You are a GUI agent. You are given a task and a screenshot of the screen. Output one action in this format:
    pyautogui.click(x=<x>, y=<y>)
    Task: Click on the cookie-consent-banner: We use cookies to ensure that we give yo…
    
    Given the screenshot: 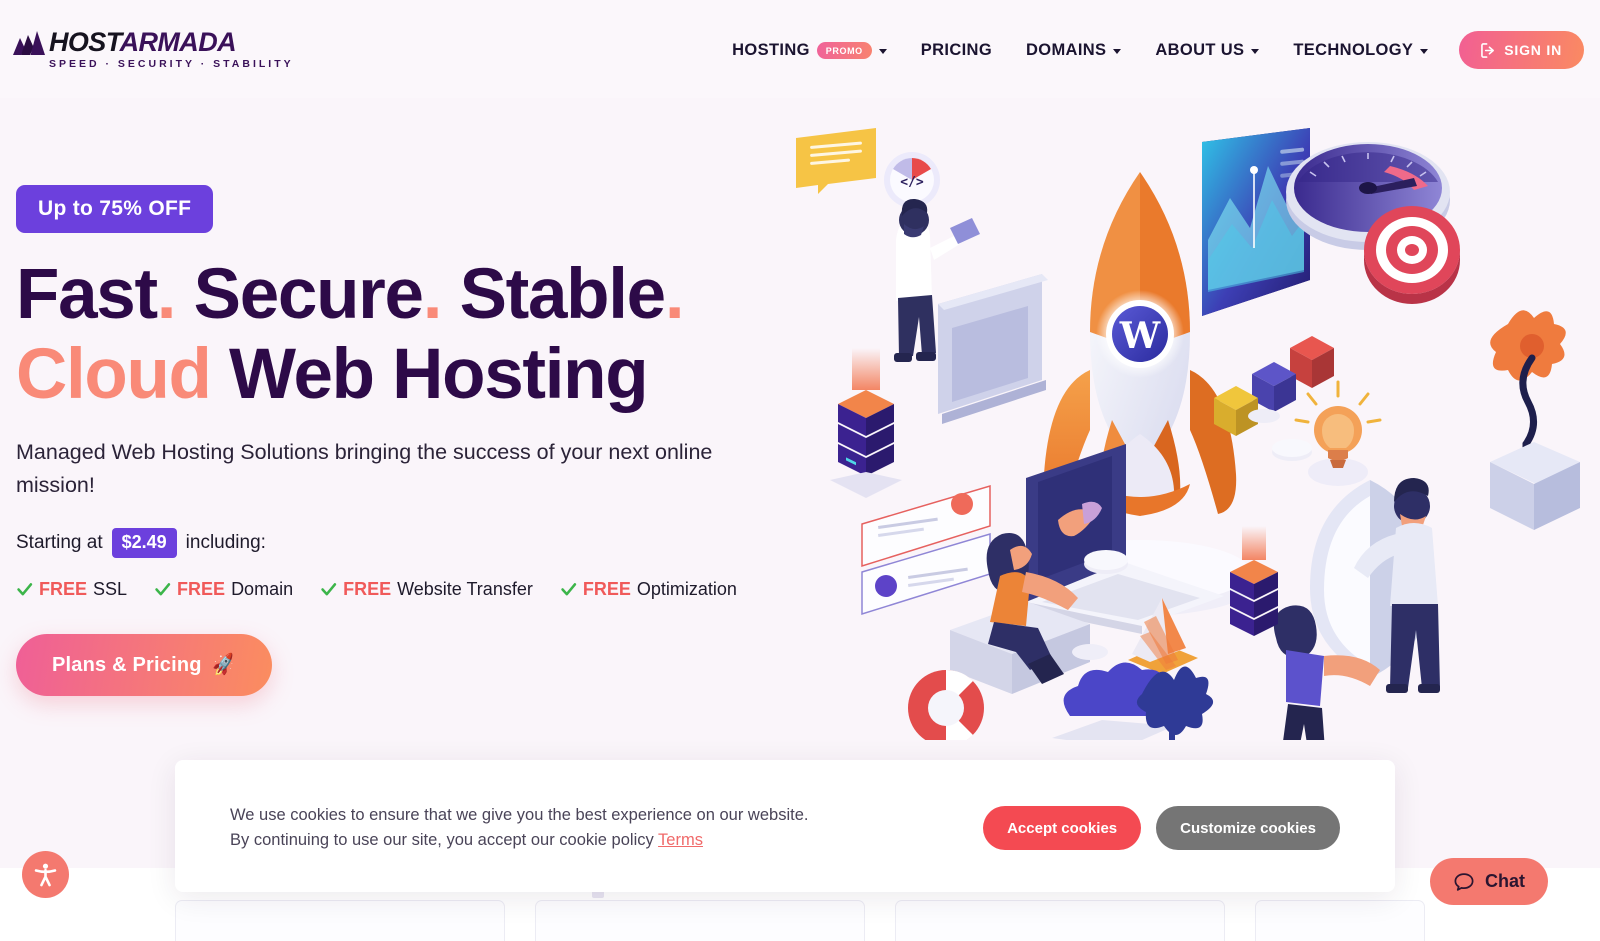 What is the action you would take?
    pyautogui.click(x=785, y=826)
    